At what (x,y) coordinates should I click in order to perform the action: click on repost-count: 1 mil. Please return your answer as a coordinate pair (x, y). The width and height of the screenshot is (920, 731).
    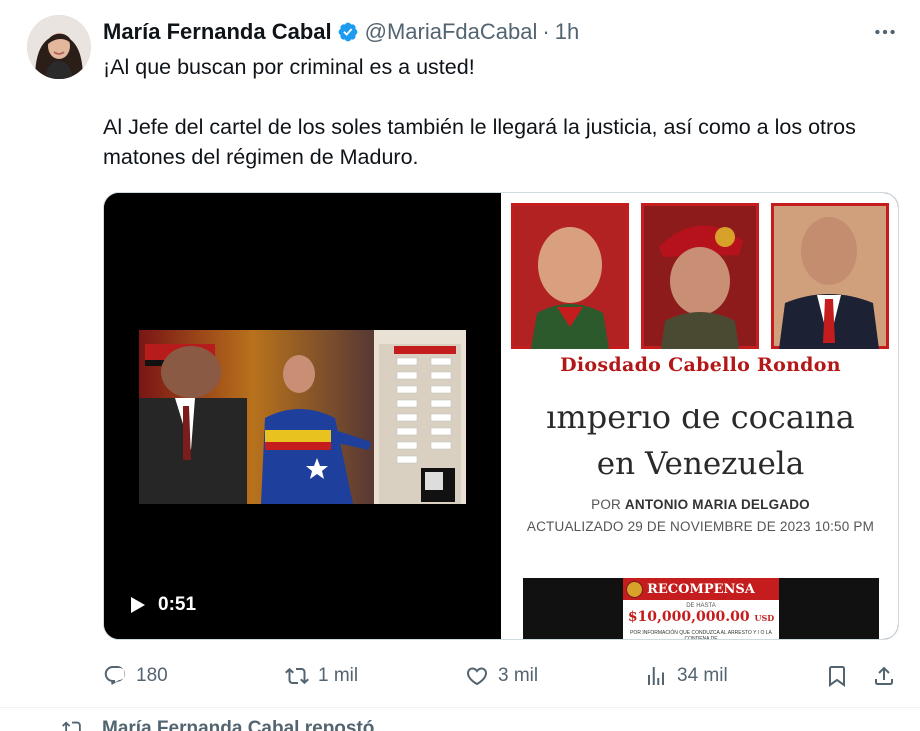
    Looking at the image, I should click on (338, 675).